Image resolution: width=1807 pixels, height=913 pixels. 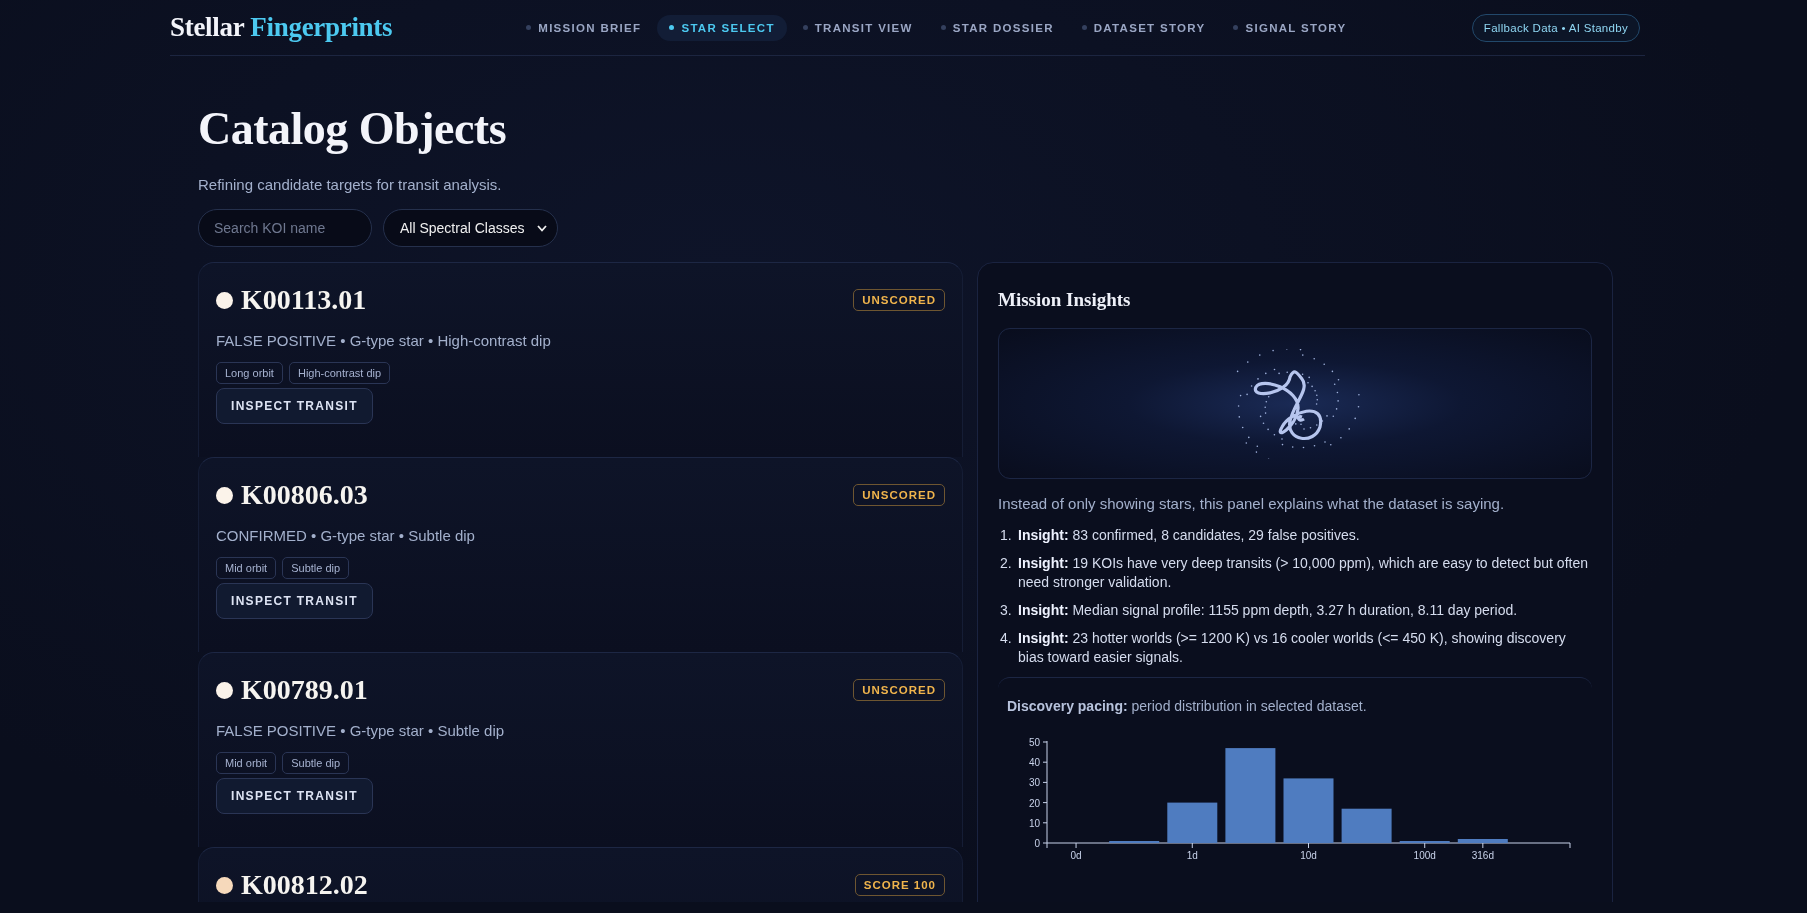 What do you see at coordinates (1187, 706) in the screenshot?
I see `chart-caption: Discovery pacing: period distribution in selected dataset.` at bounding box center [1187, 706].